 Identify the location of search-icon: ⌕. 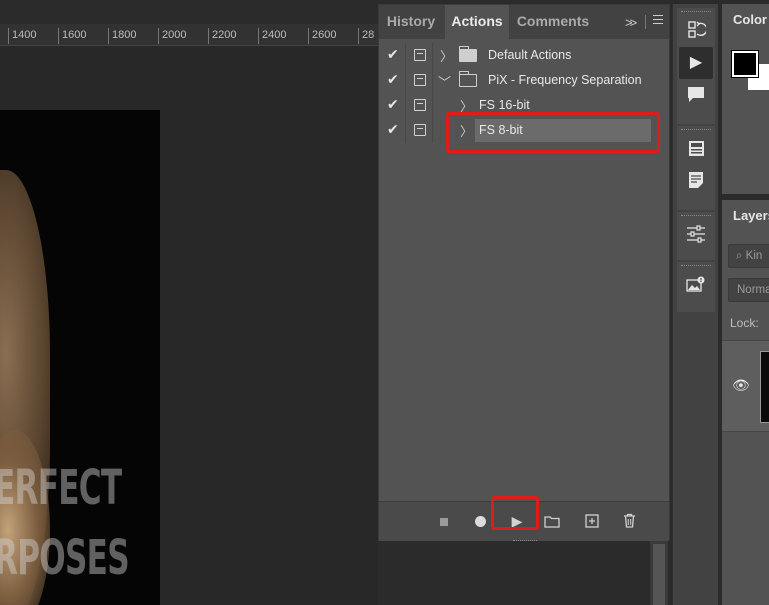
(739, 256).